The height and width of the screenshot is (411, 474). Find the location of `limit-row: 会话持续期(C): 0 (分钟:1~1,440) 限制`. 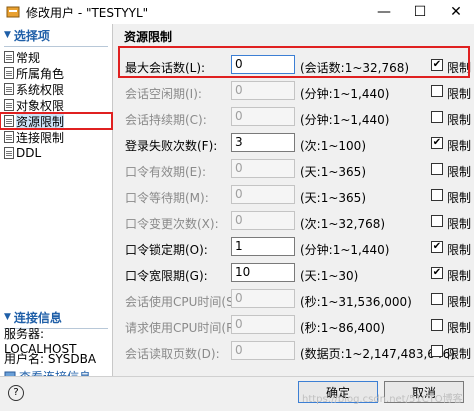

limit-row: 会话持续期(C): 0 (分钟:1~1,440) 限制 is located at coordinates (294, 118).